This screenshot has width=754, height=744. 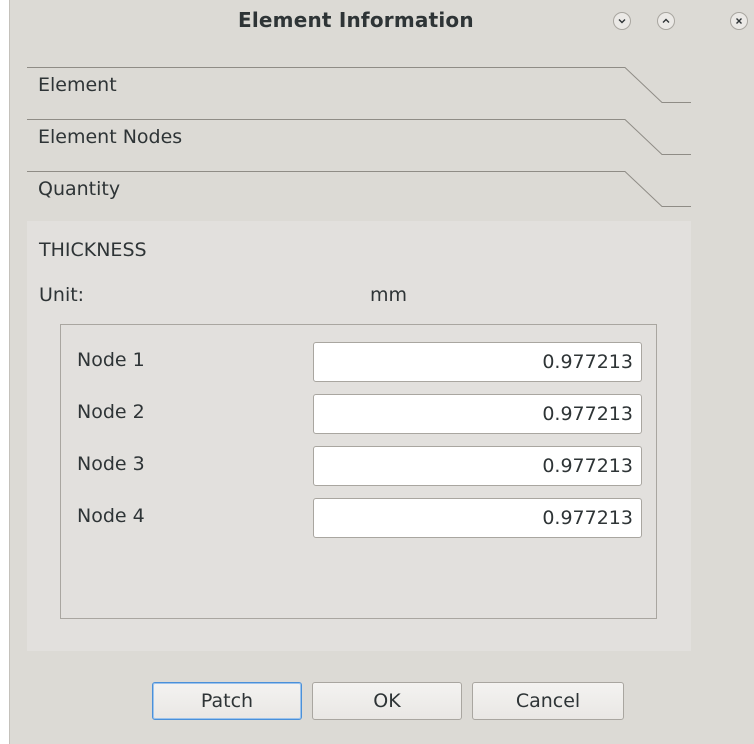 I want to click on node-row: Node 2, so click(x=358, y=414).